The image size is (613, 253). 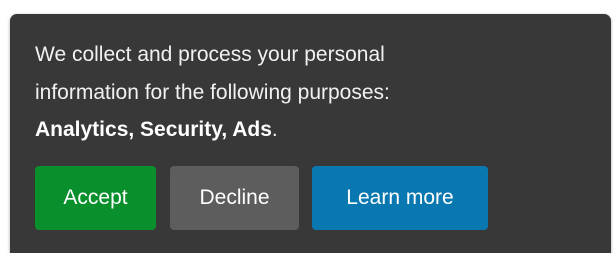 What do you see at coordinates (95, 198) in the screenshot?
I see `accept-button: Accept` at bounding box center [95, 198].